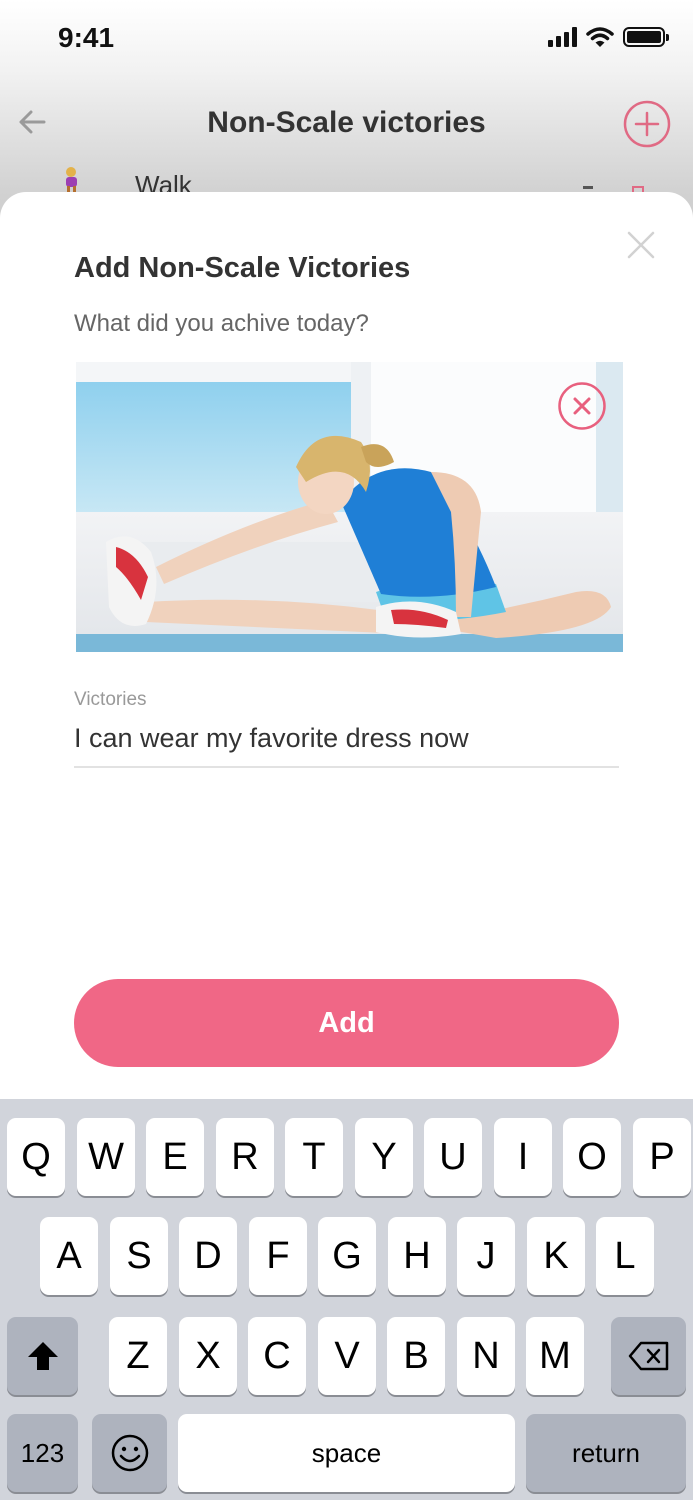 This screenshot has width=693, height=1500. Describe the element at coordinates (523, 1157) in the screenshot. I see `key-i: I` at that location.